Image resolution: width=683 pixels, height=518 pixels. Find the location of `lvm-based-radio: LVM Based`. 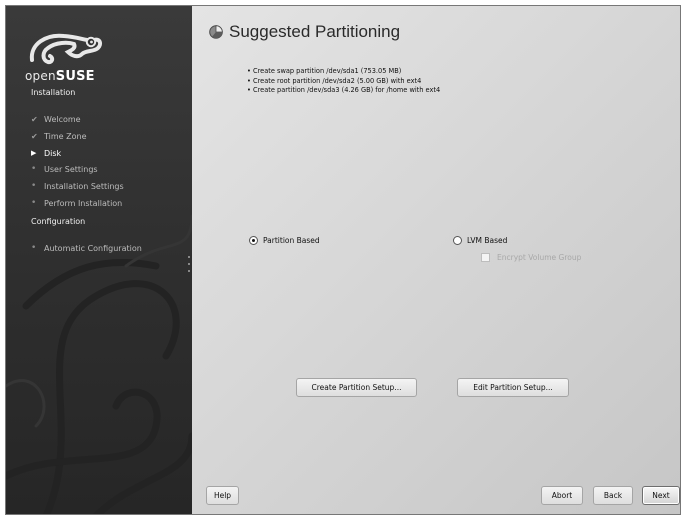

lvm-based-radio: LVM Based is located at coordinates (480, 240).